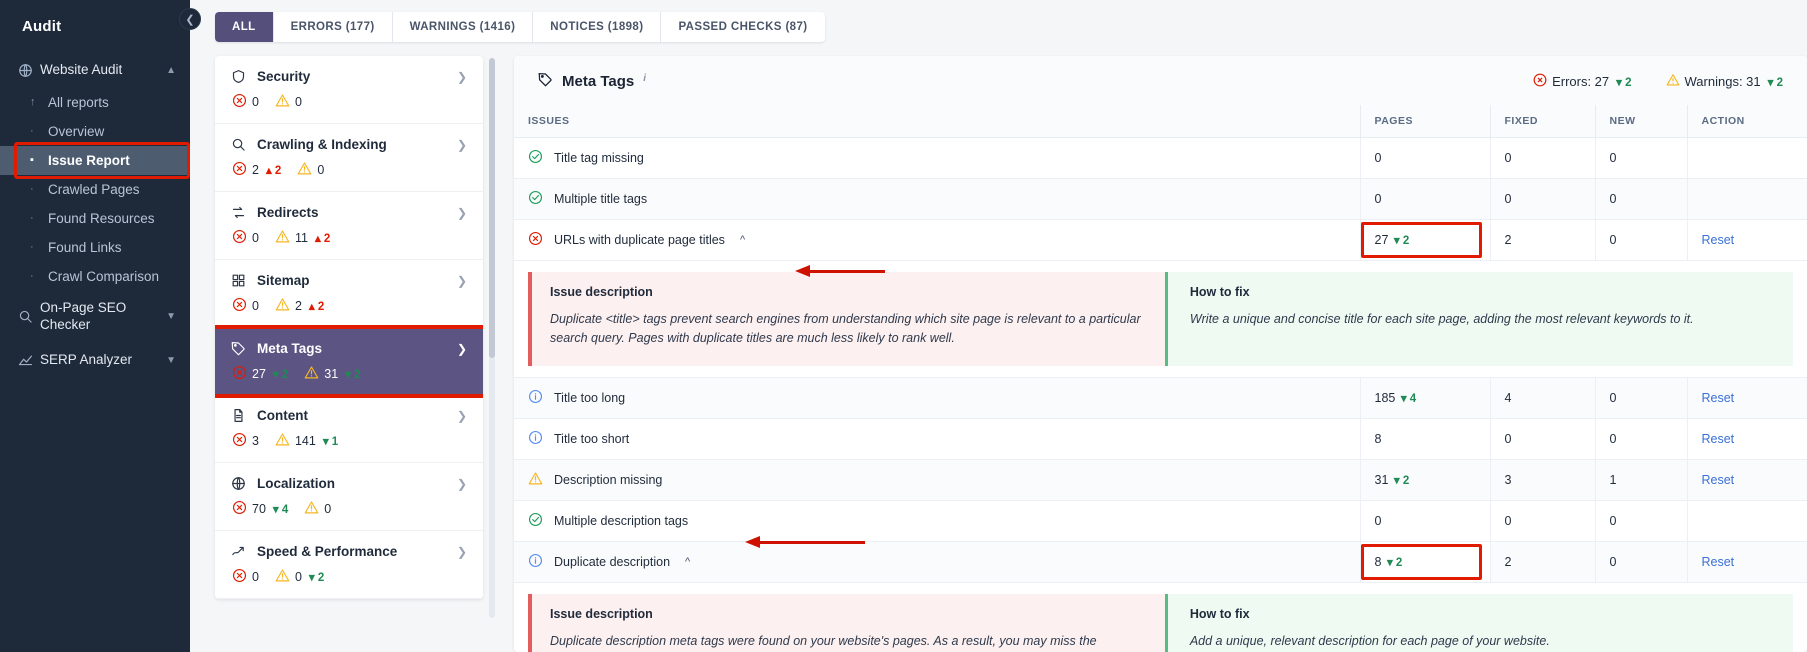 This screenshot has height=652, width=1807. Describe the element at coordinates (937, 480) in the screenshot. I see `issue-name: Description missing` at that location.